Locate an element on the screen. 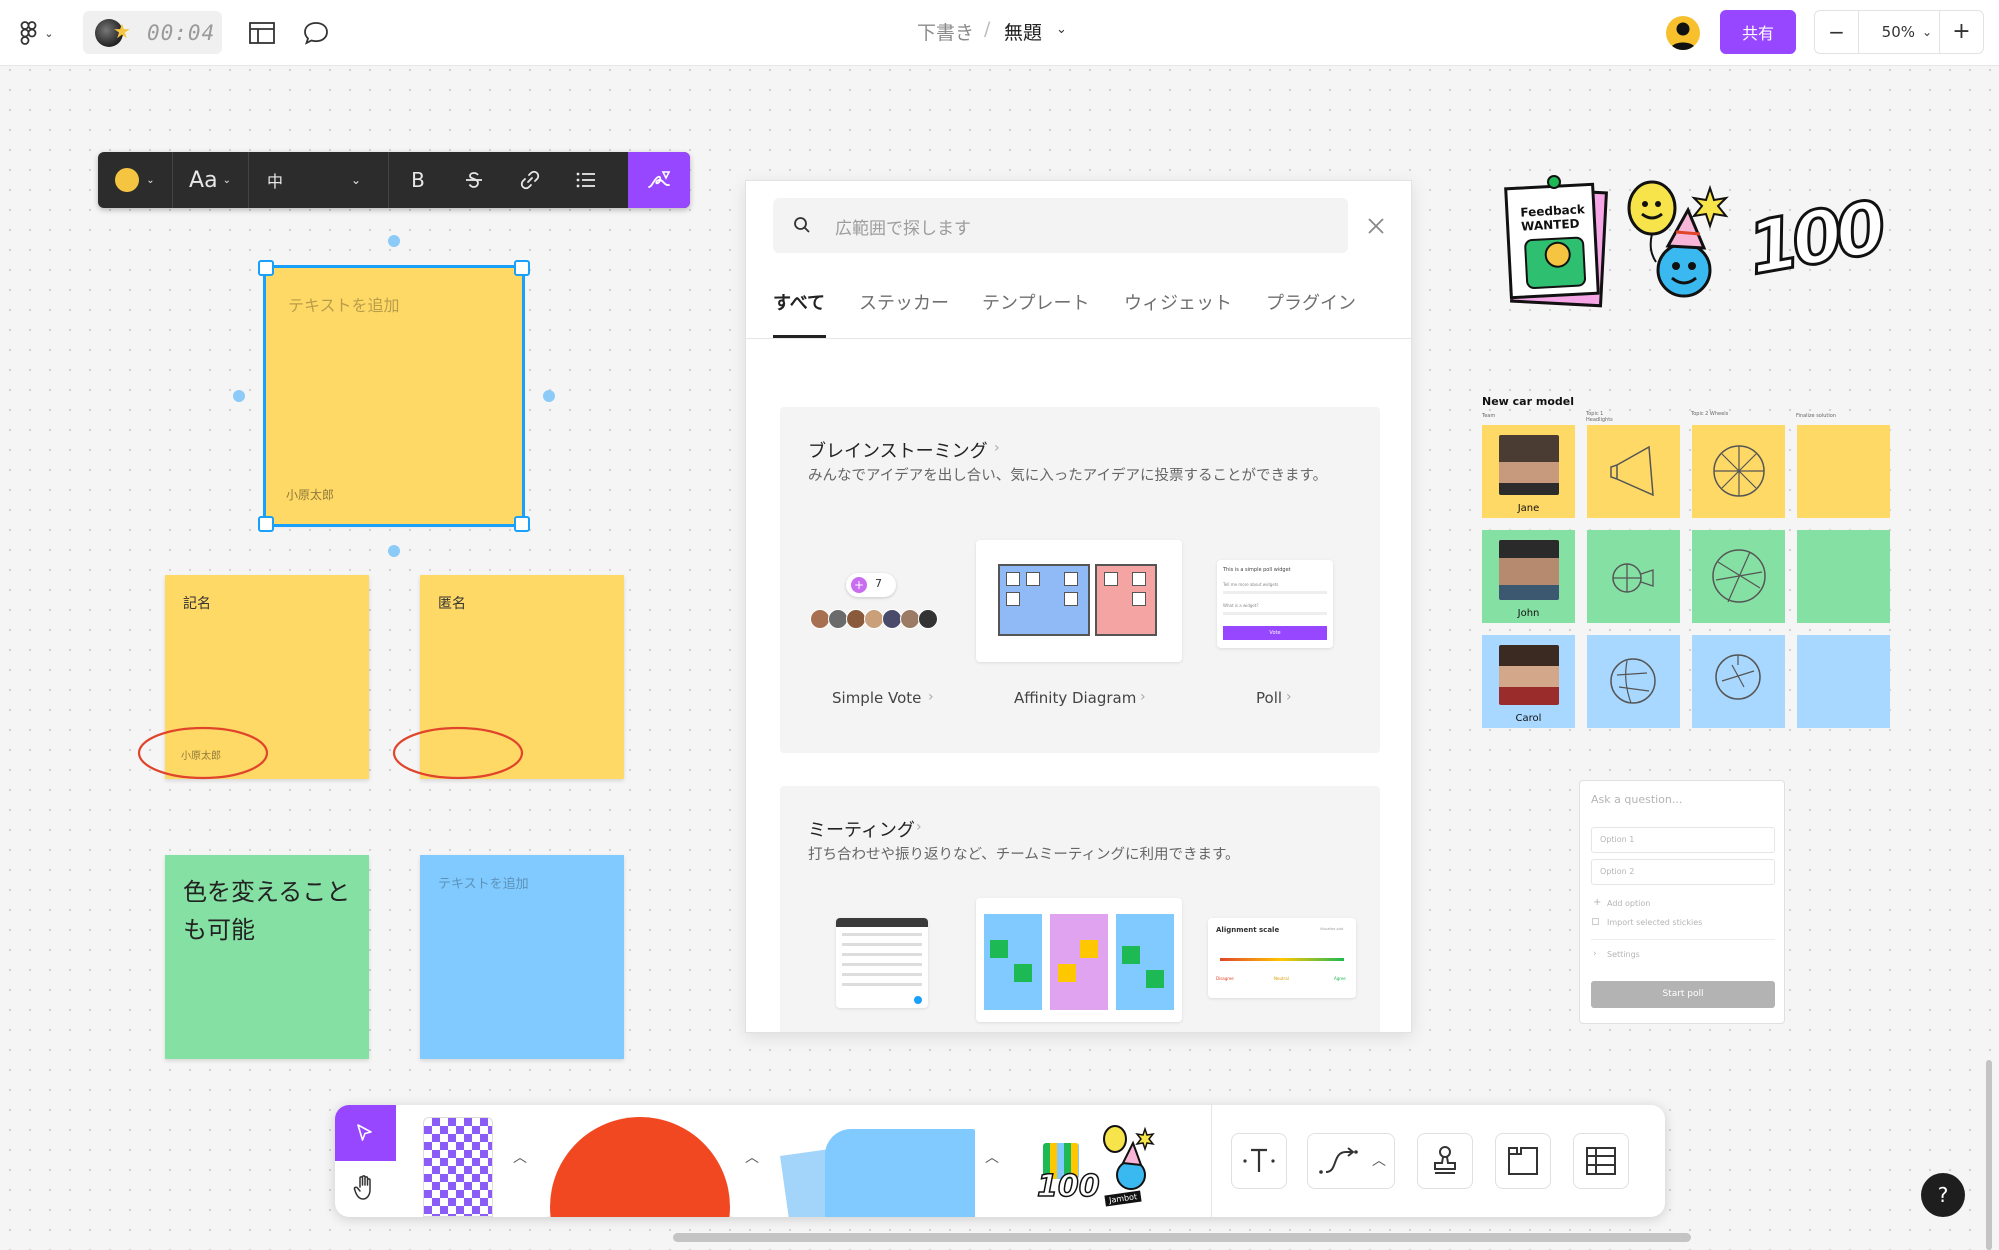  selected-sticky-note: テキストを追加 小原太郎 is located at coordinates (394, 396).